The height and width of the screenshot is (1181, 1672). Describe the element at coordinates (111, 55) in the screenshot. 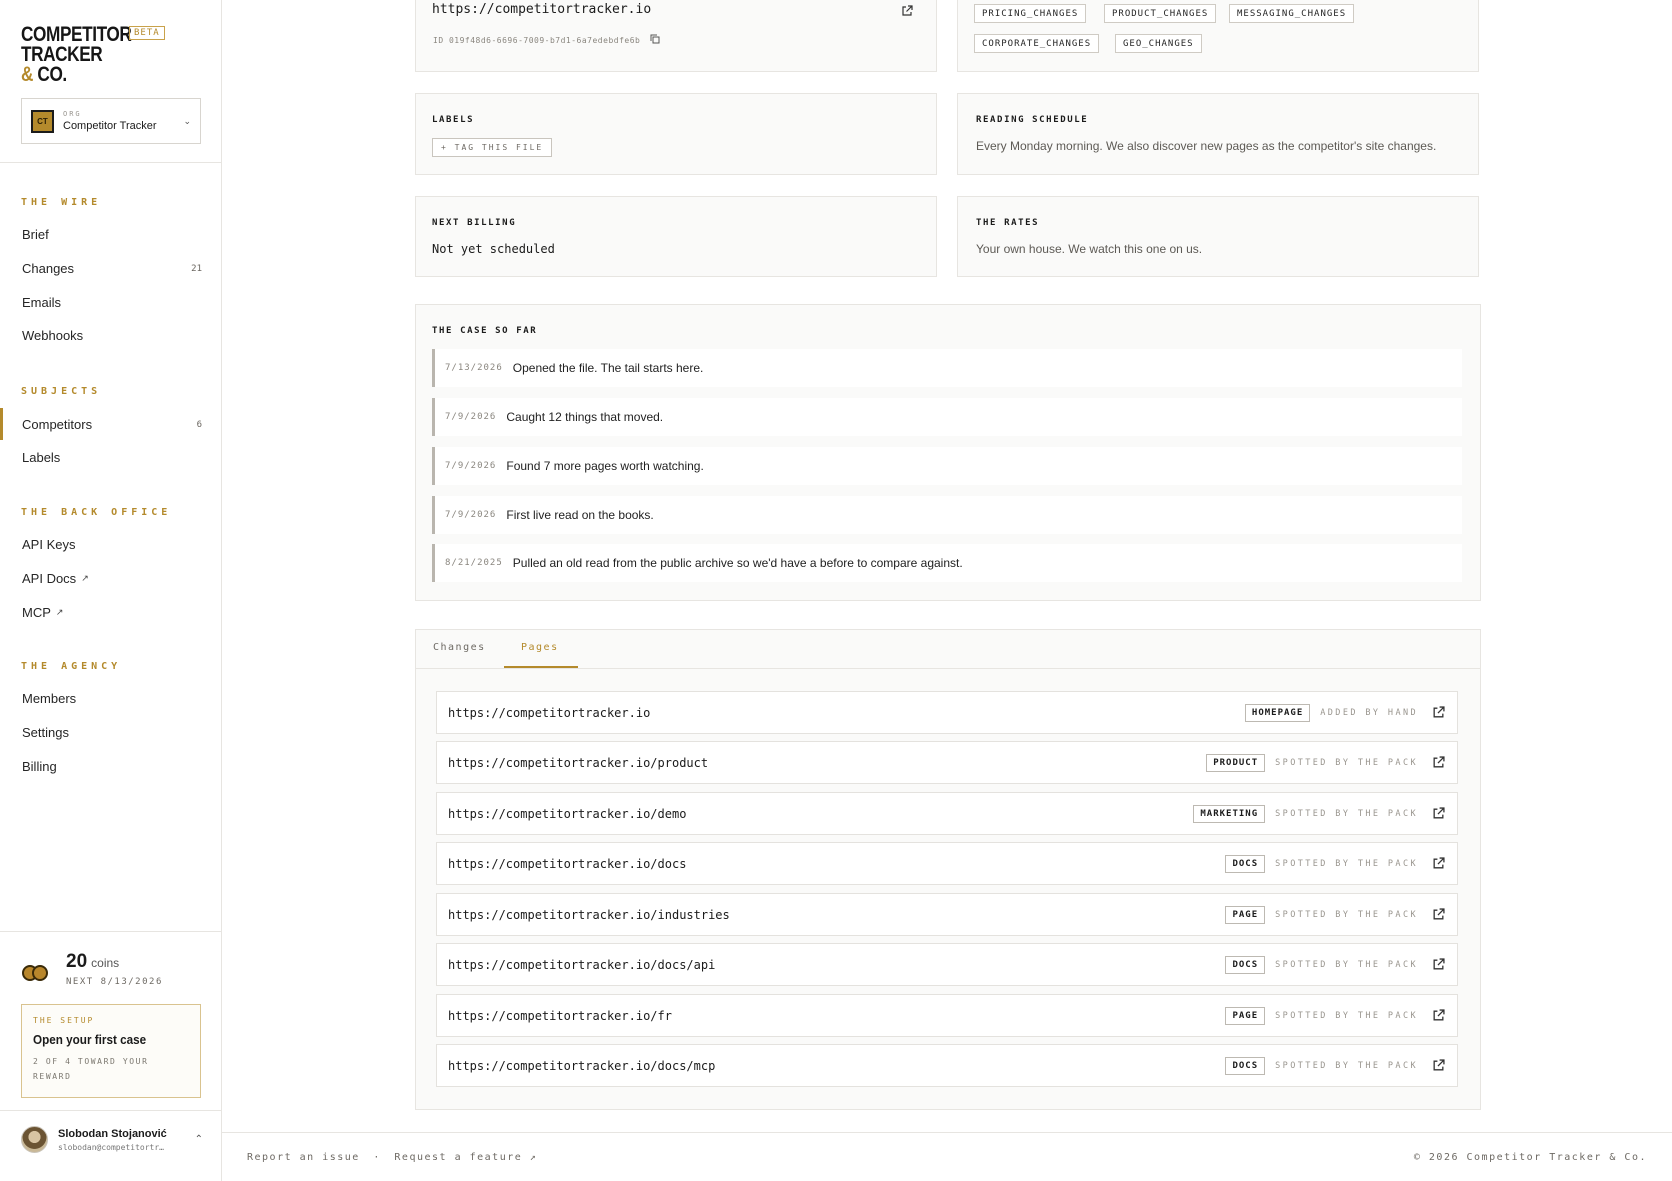

I see `brand-logo: COMPETITOR TRACKER & CO. BETA` at that location.